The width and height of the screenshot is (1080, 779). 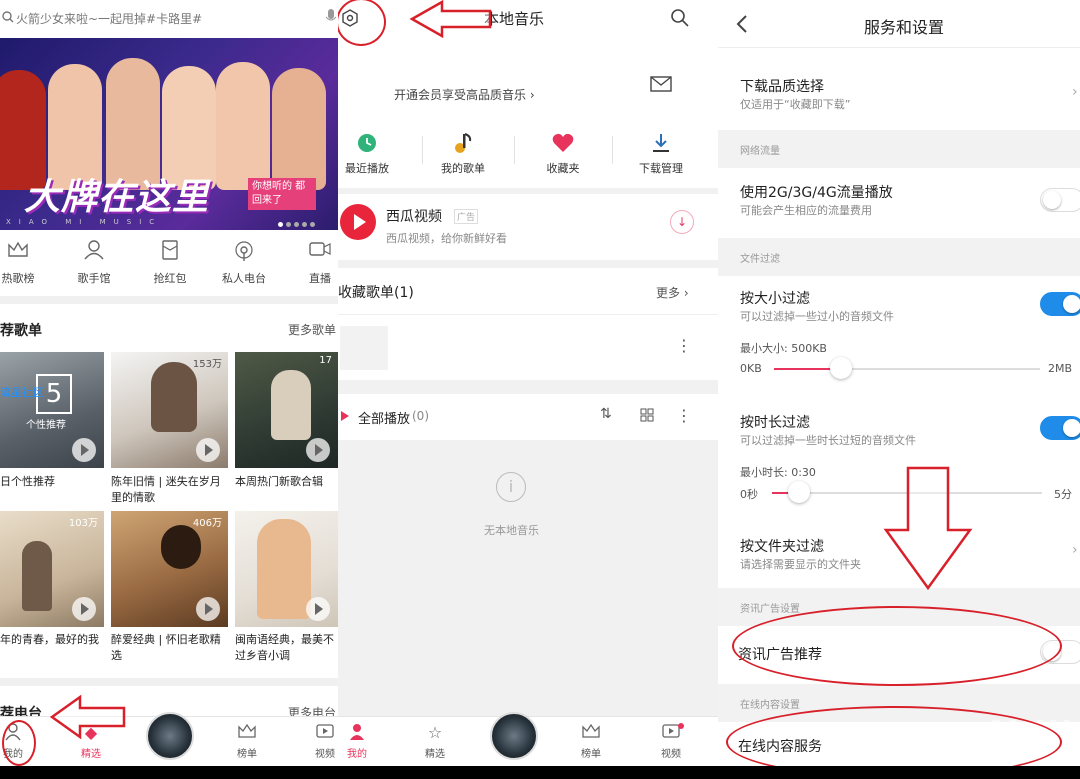 I want to click on play-all-row: 全部播放 (0) ⇅ ⋮, so click(x=528, y=417).